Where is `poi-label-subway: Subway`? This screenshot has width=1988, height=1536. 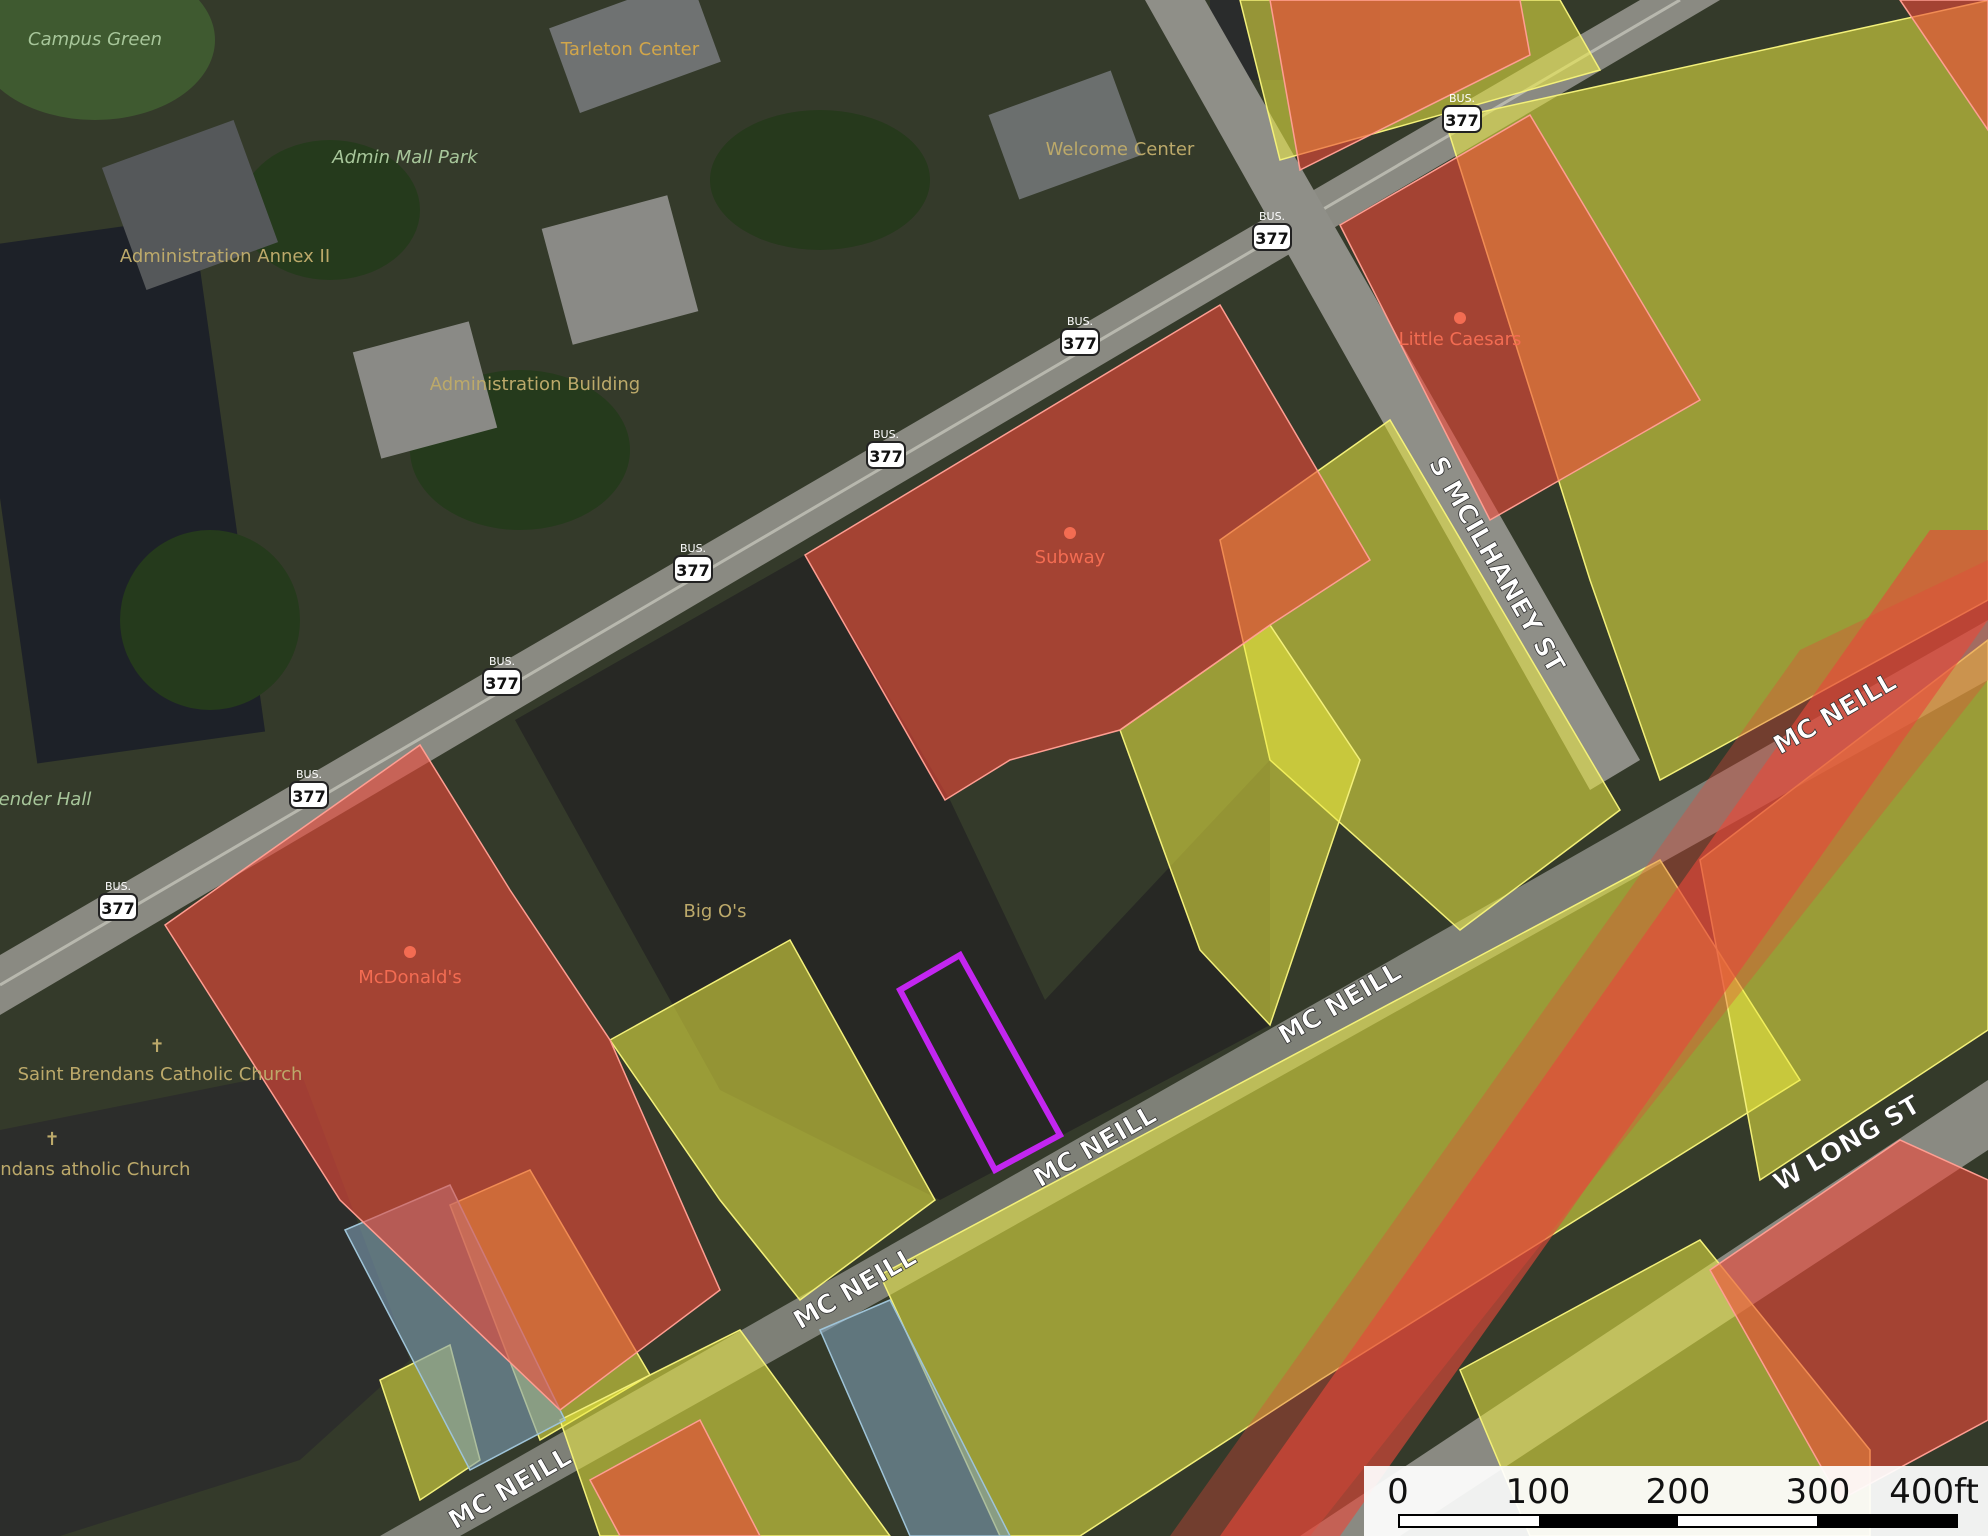 poi-label-subway: Subway is located at coordinates (1070, 557).